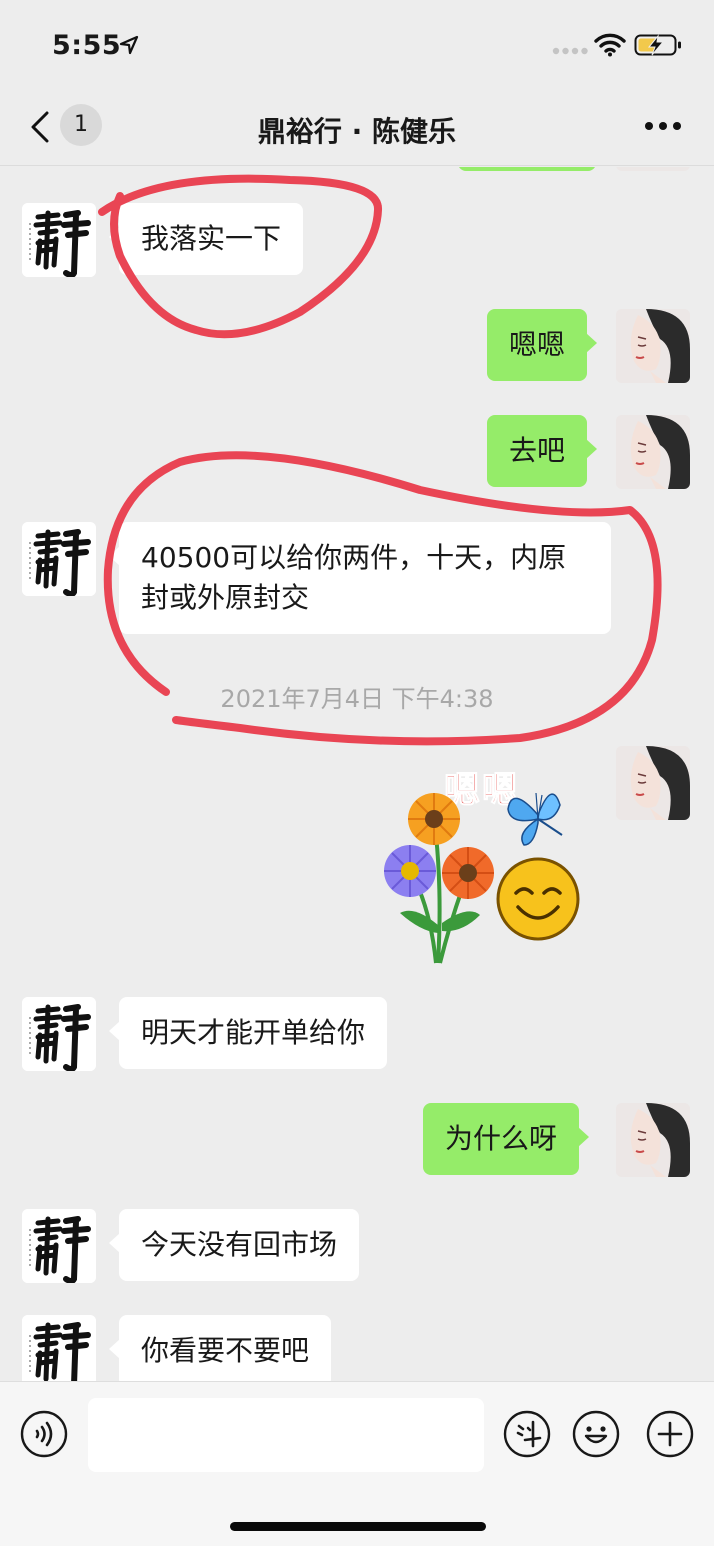 The image size is (714, 1546). What do you see at coordinates (357, 131) in the screenshot?
I see `chat-title: 鼎裕行 · 陈健乐` at bounding box center [357, 131].